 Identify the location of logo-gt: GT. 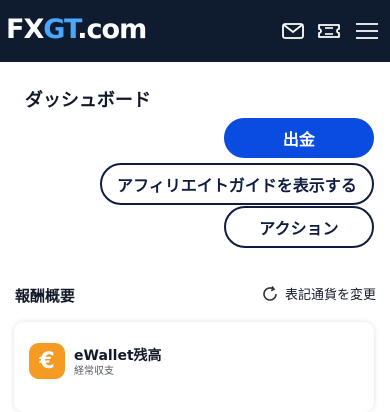
(60, 29).